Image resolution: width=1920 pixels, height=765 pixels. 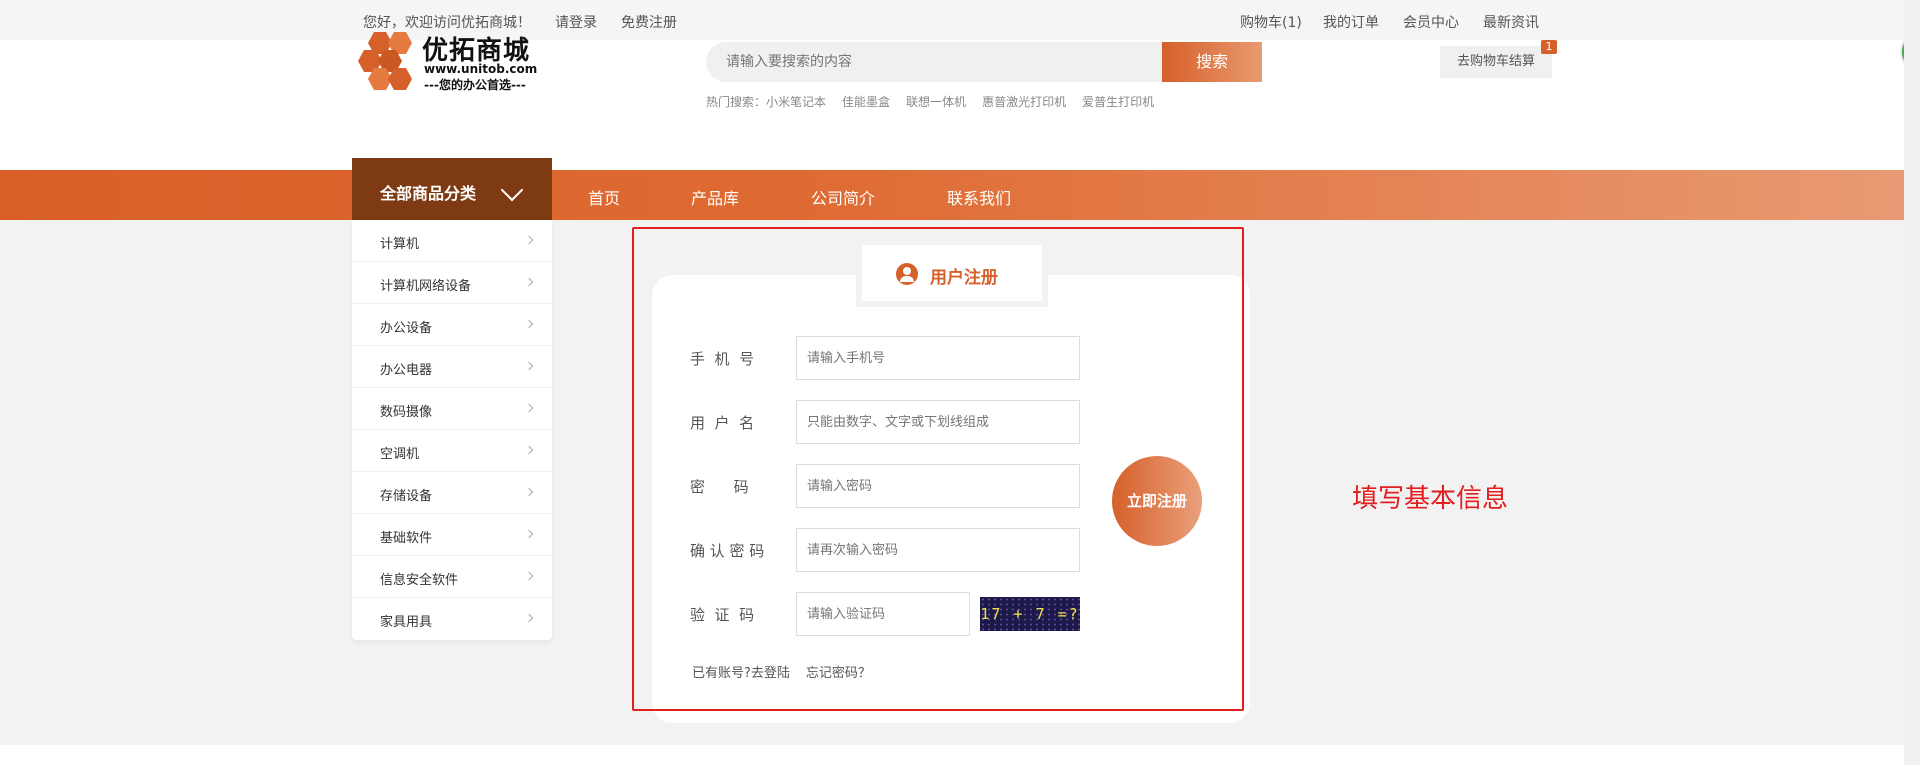 I want to click on category-label: 信息安全软件, so click(x=419, y=580).